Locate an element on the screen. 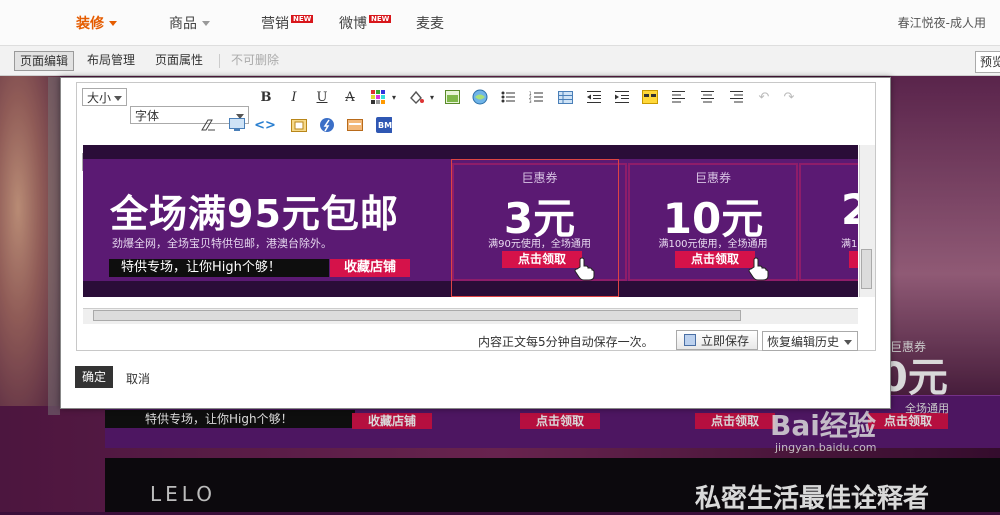  nav-item-products: 商品 is located at coordinates (189, 23).